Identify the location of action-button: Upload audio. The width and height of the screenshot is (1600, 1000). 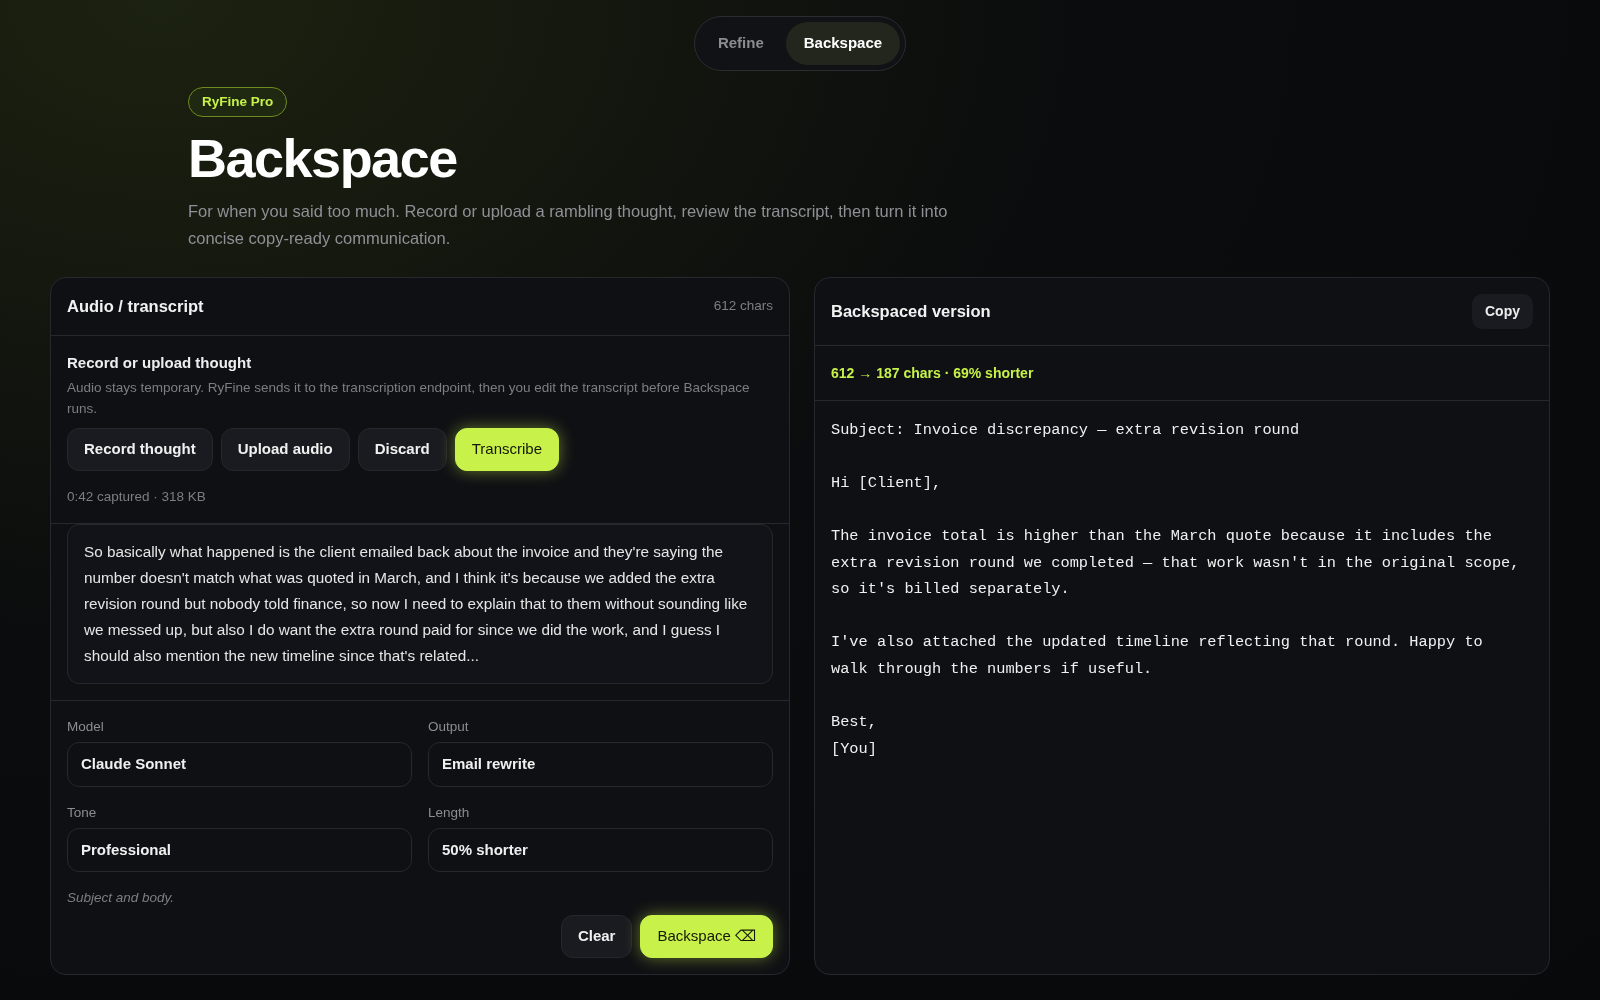
(285, 449).